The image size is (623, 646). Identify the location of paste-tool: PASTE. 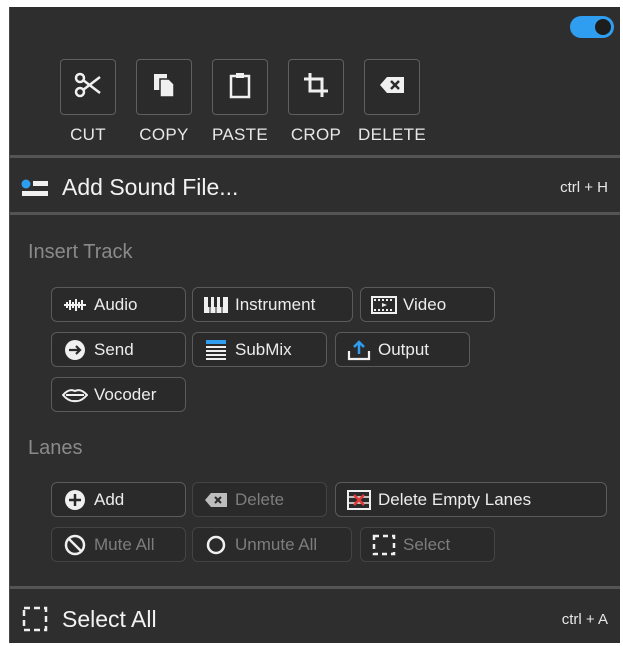
(240, 102).